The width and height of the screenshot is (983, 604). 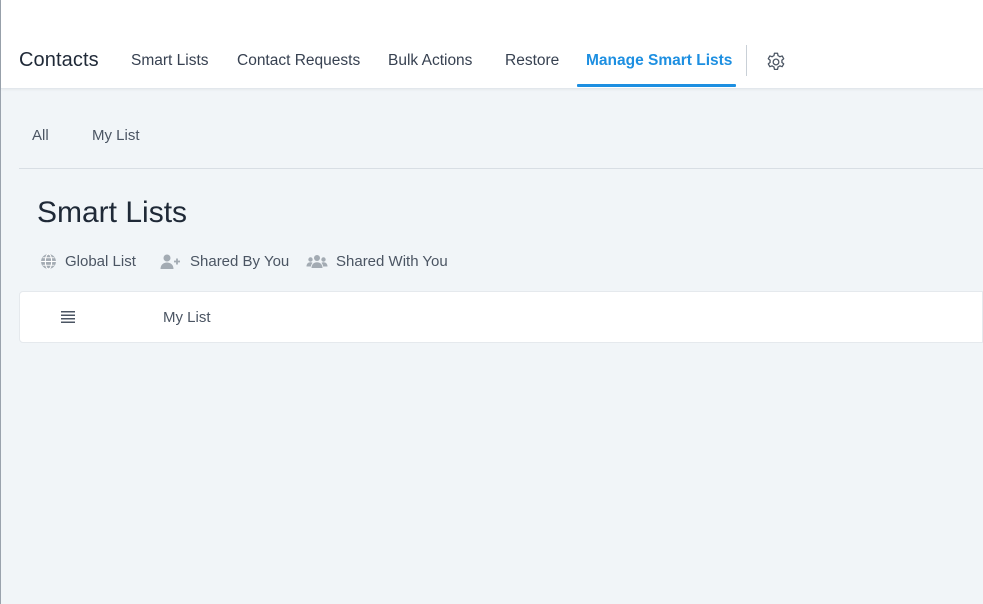 What do you see at coordinates (392, 261) in the screenshot?
I see `legend-shared-with-you-label: Shared With You` at bounding box center [392, 261].